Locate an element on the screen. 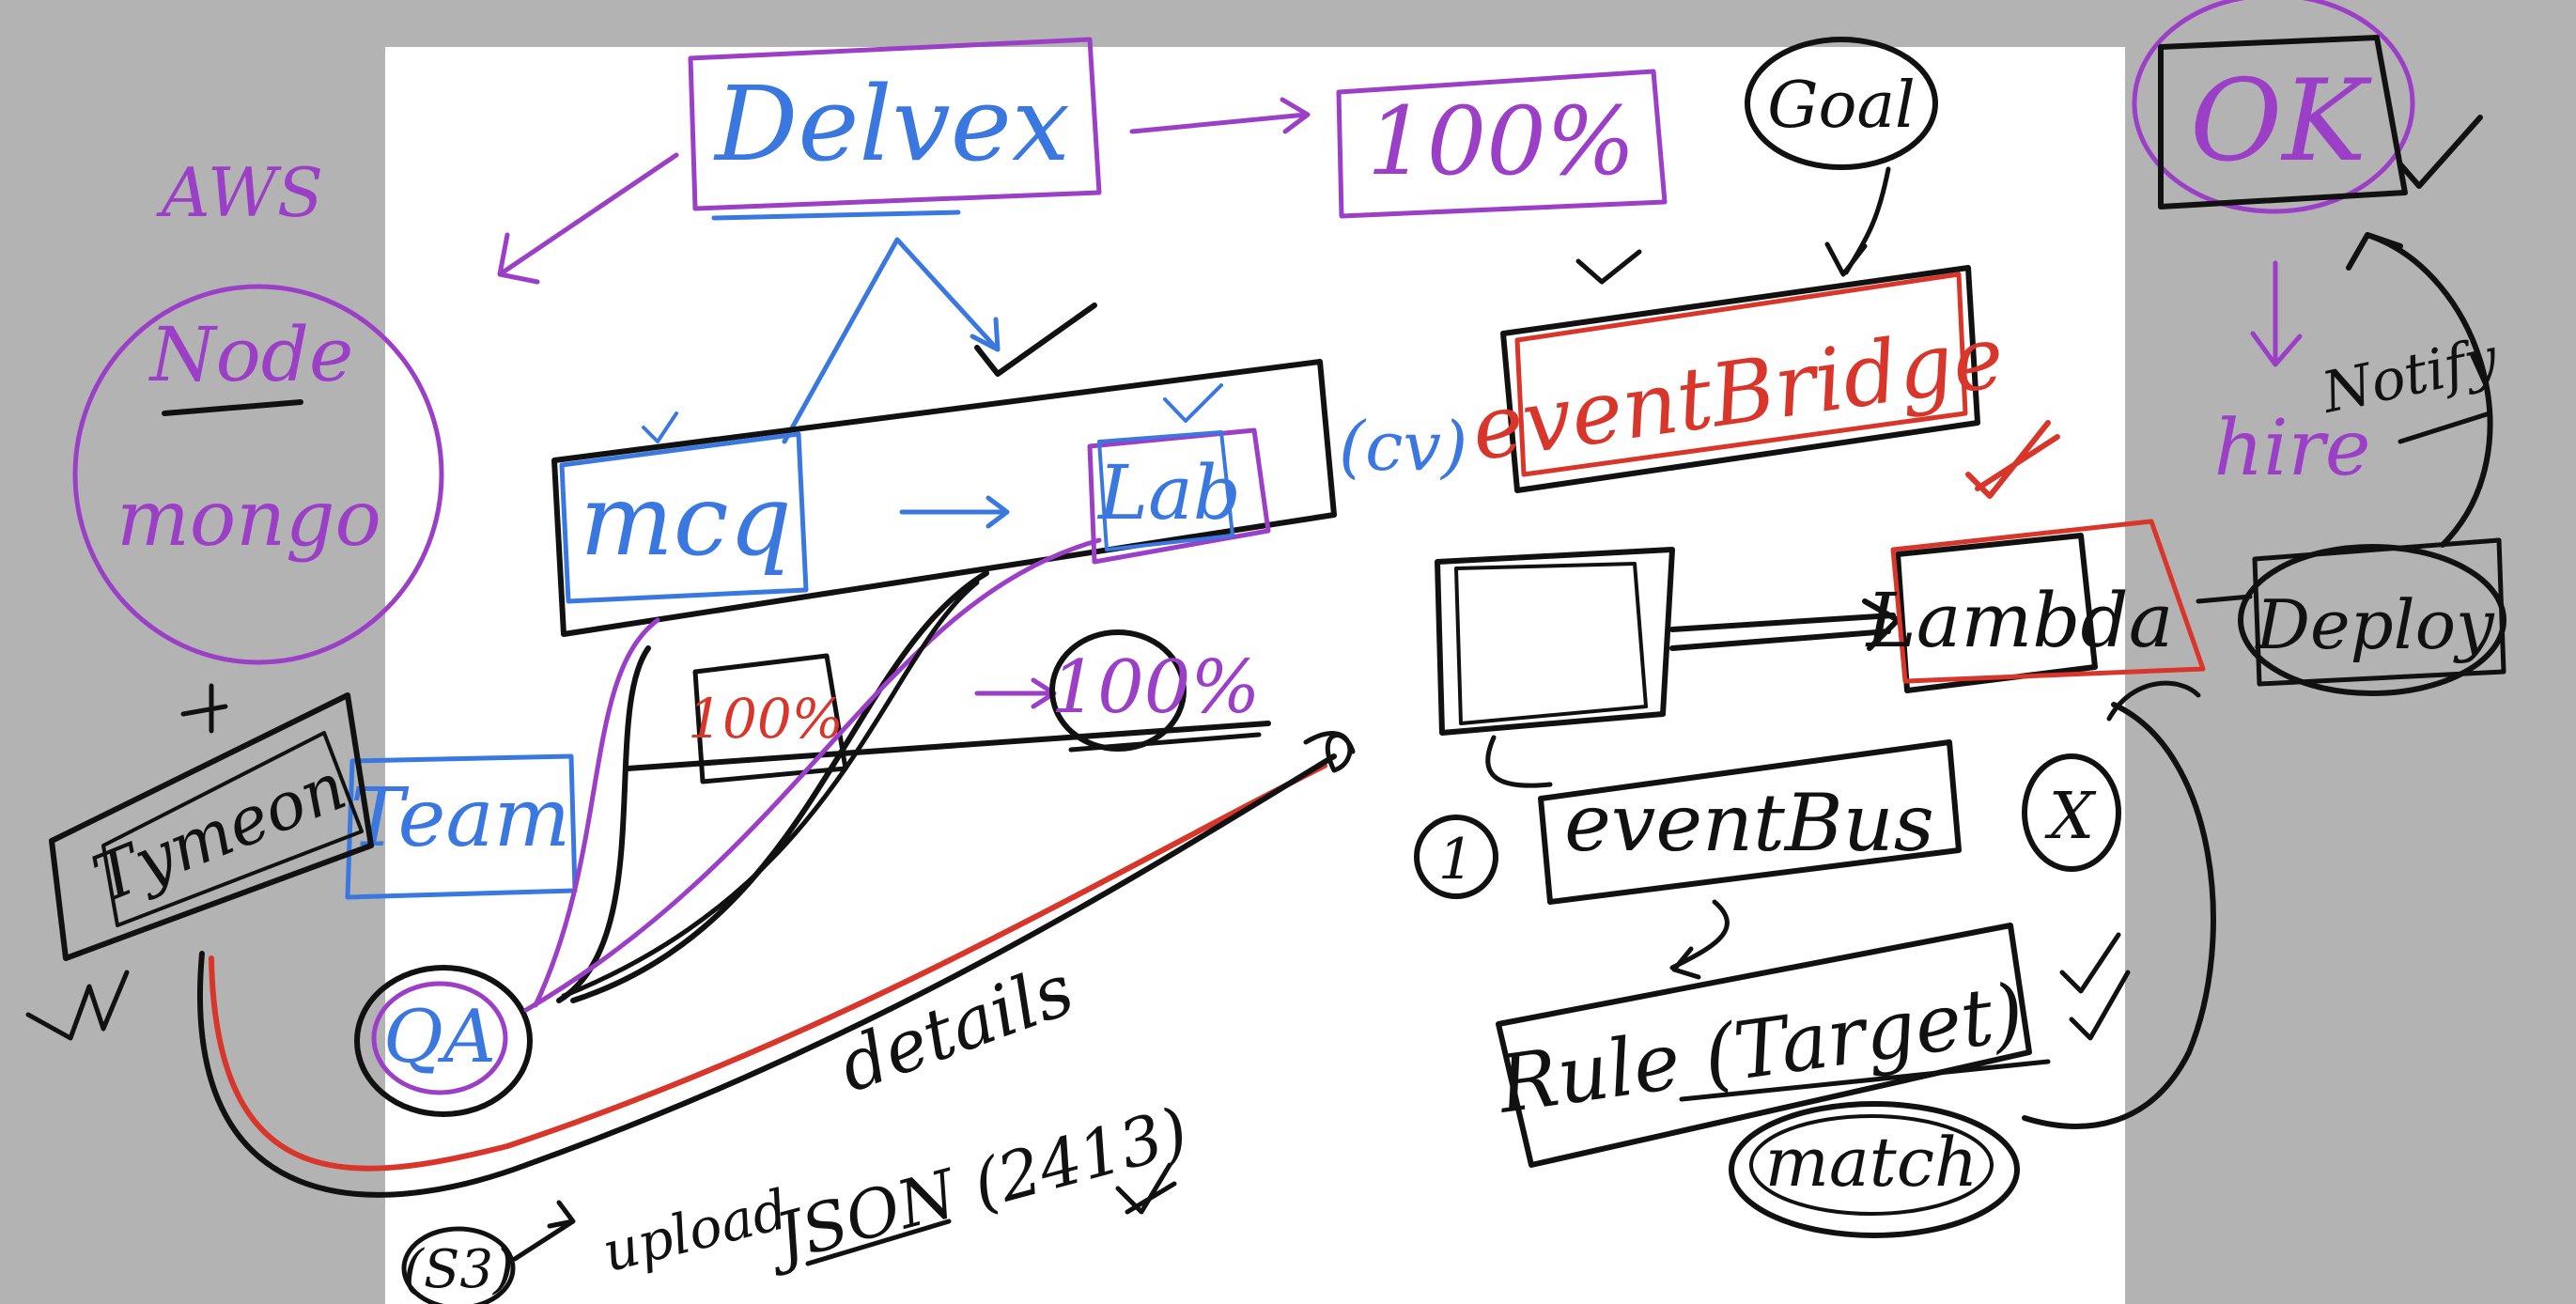 This screenshot has height=1304, width=2576. delvex-label: Delvex is located at coordinates (892, 124).